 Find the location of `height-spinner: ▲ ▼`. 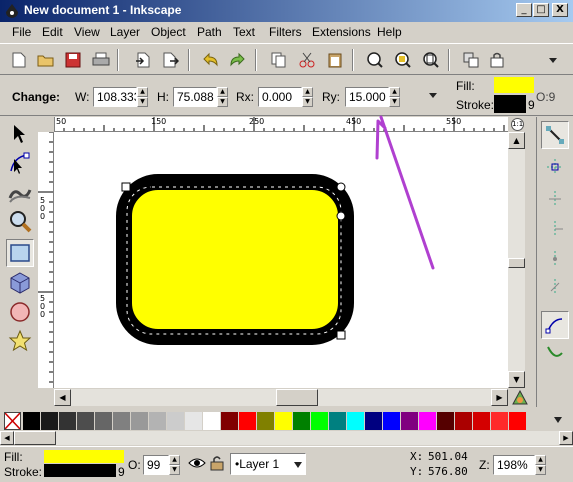

height-spinner: ▲ ▼ is located at coordinates (222, 97).